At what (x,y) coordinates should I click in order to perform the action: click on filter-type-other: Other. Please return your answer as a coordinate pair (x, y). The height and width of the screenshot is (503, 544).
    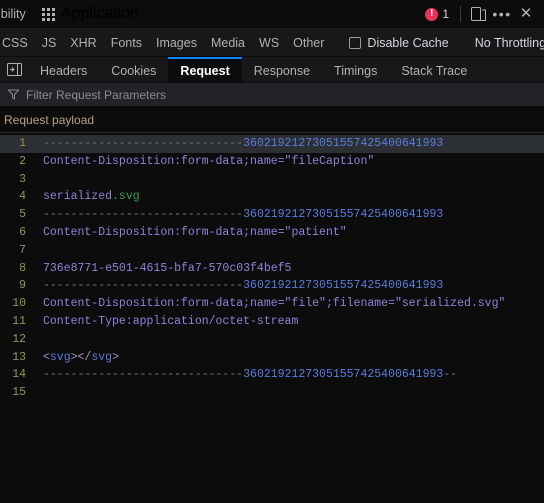
    Looking at the image, I should click on (308, 43).